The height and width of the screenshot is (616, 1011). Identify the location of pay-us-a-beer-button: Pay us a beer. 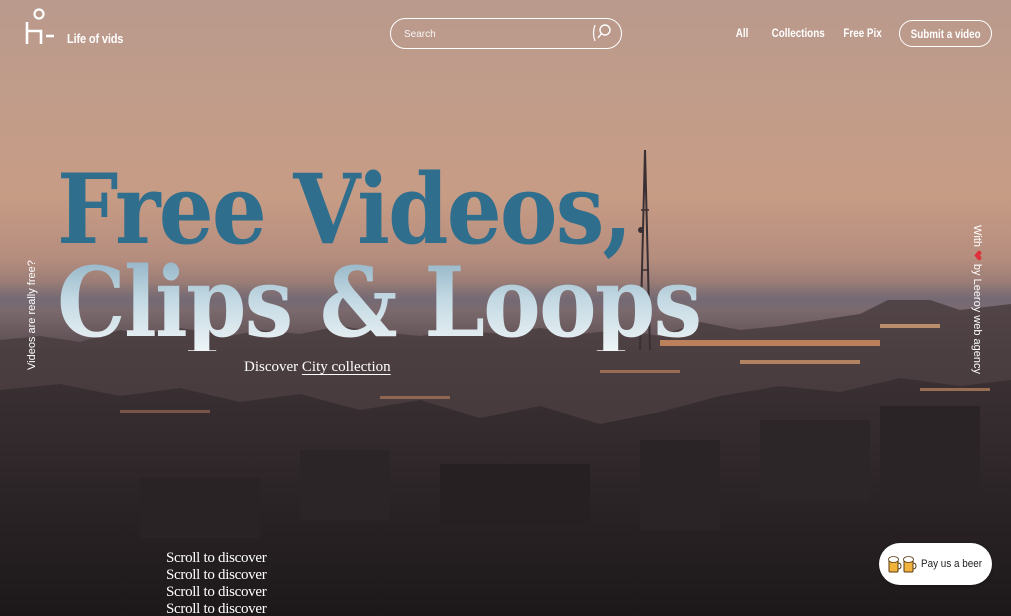
(935, 564).